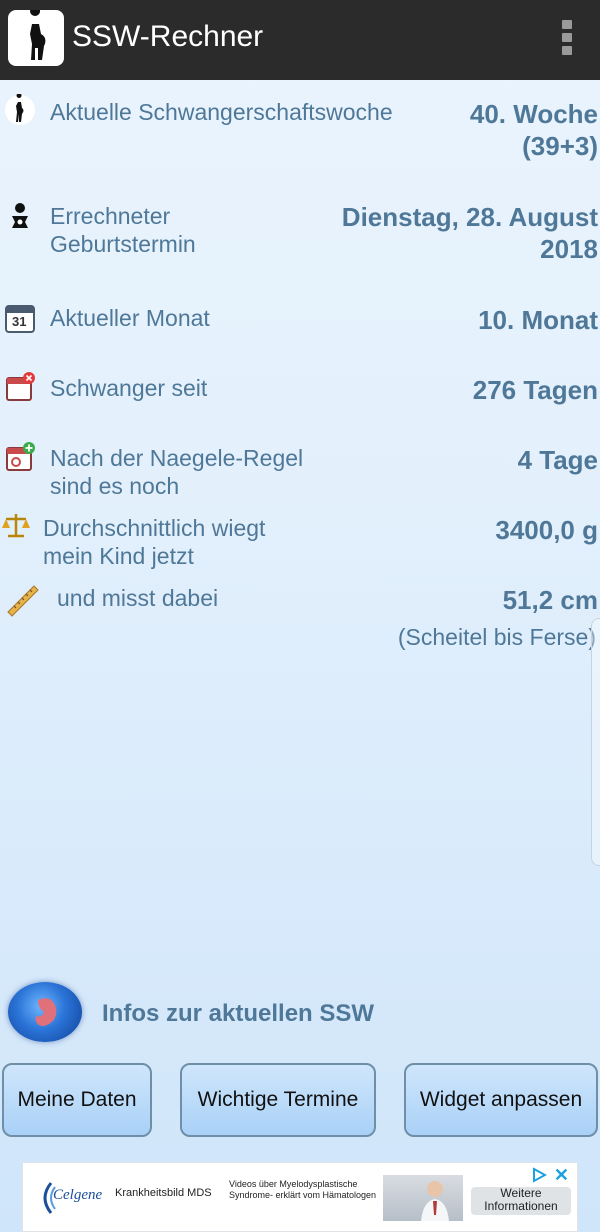 The image size is (600, 1232). Describe the element at coordinates (20, 456) in the screenshot. I see `calendar-plus-icon` at that location.